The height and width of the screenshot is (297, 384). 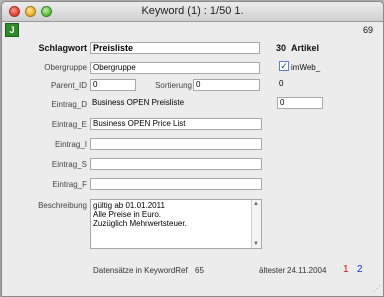 I want to click on app-icon: J, so click(x=12, y=30).